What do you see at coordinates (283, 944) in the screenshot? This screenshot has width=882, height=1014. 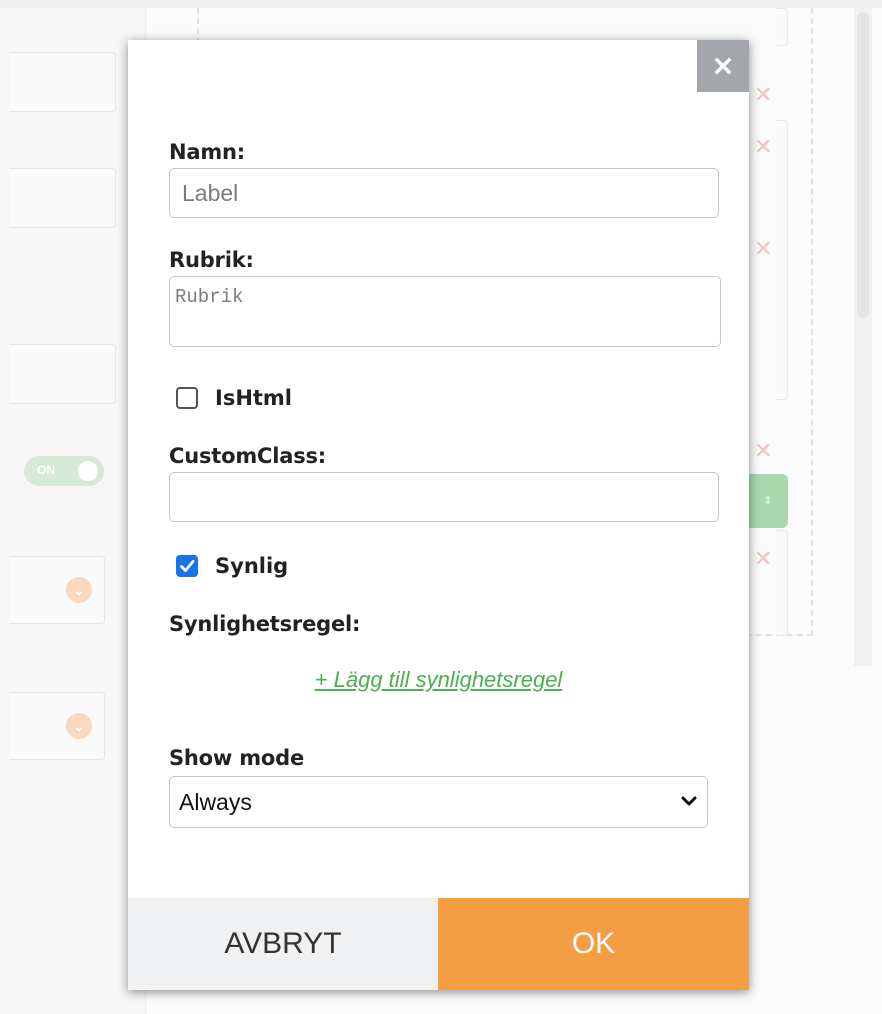 I see `cancel-button: AVBRYT` at bounding box center [283, 944].